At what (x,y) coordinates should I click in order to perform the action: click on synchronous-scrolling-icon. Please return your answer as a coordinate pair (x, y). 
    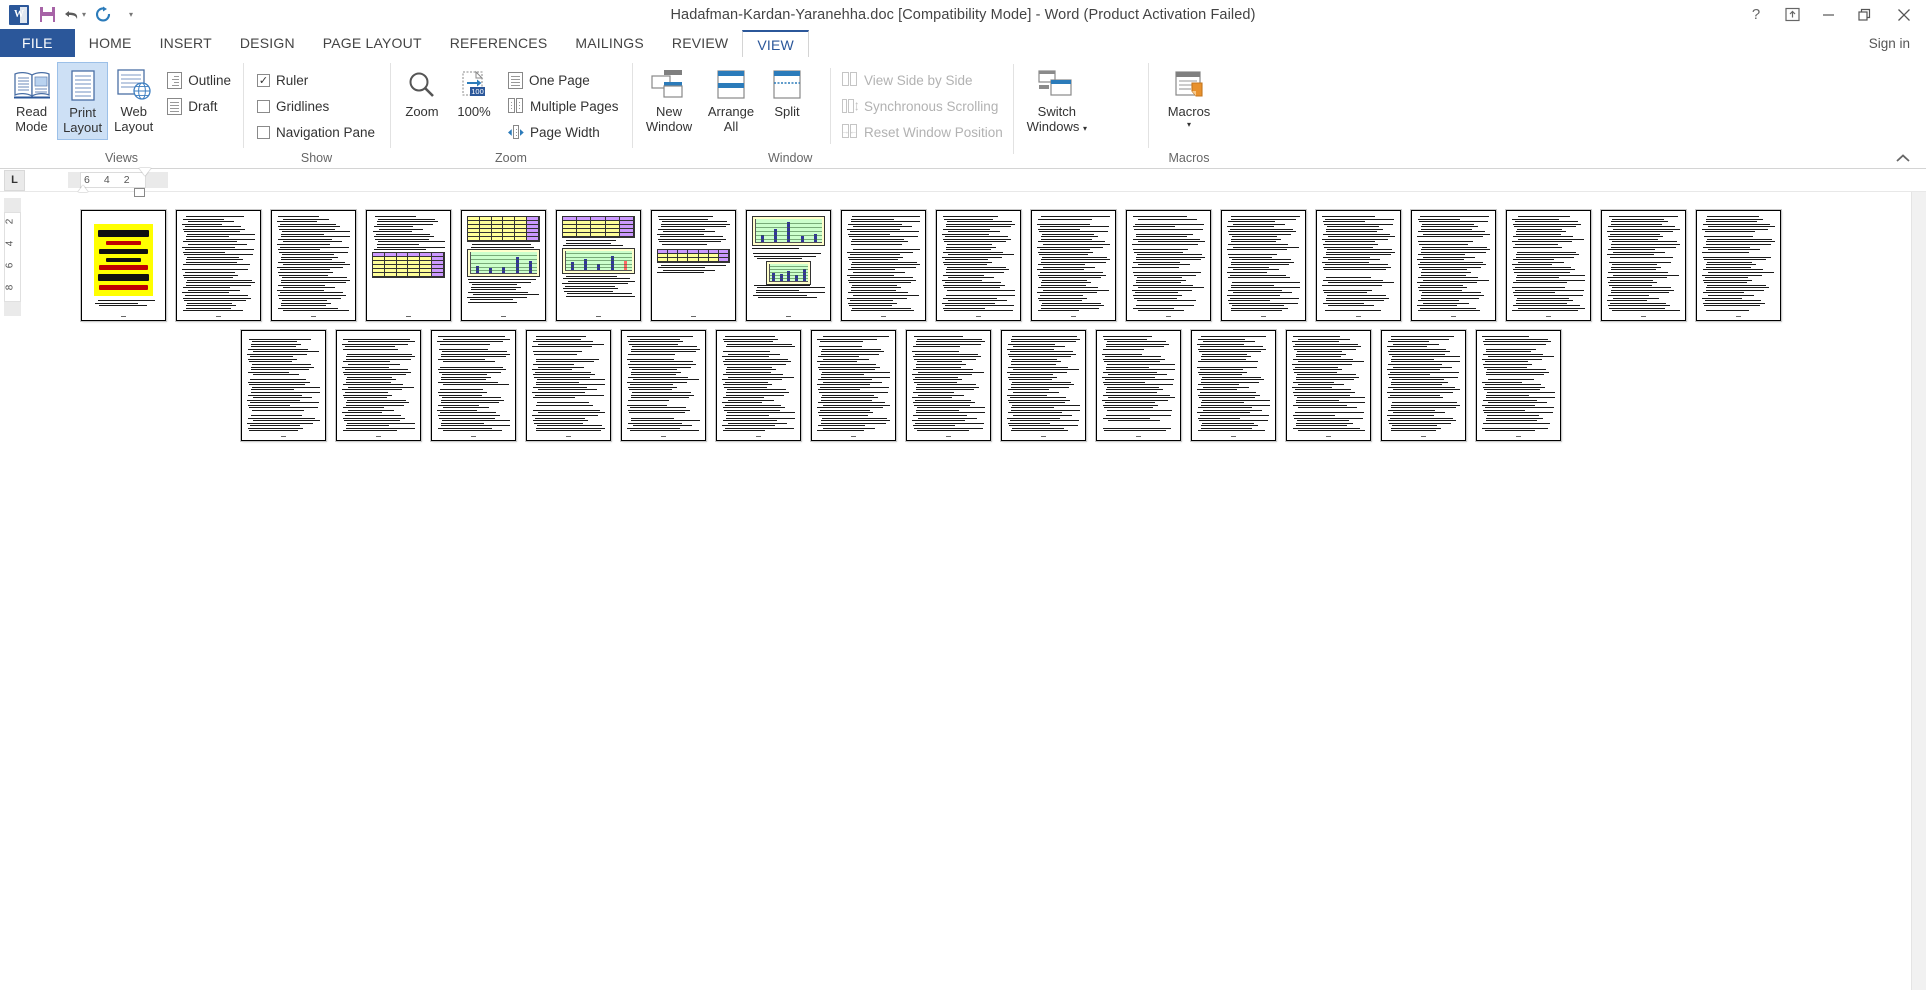
    Looking at the image, I should click on (850, 106).